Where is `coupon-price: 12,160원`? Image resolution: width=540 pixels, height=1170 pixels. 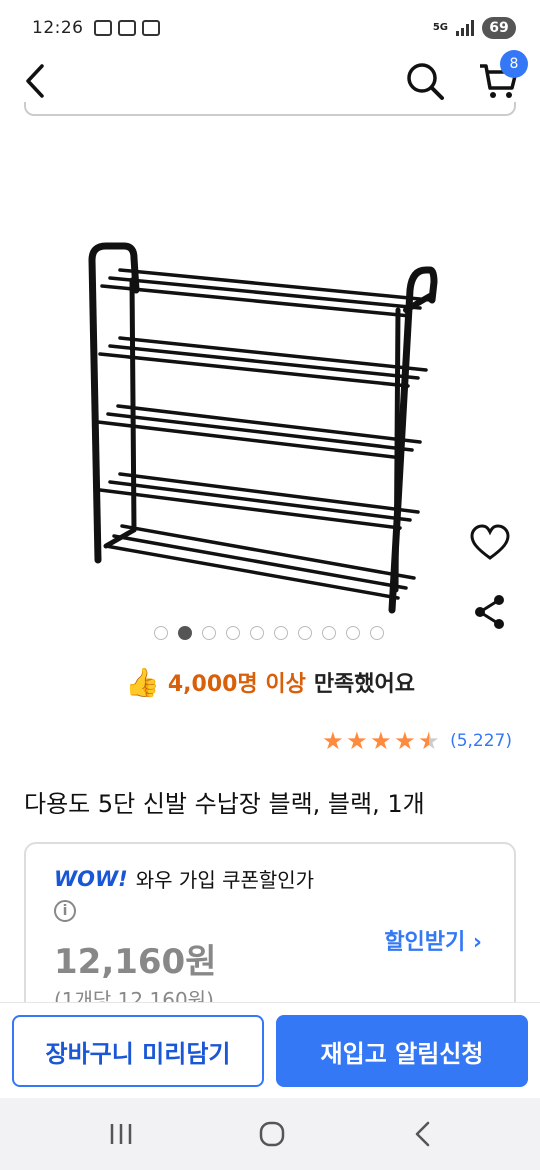 coupon-price: 12,160원 is located at coordinates (135, 962).